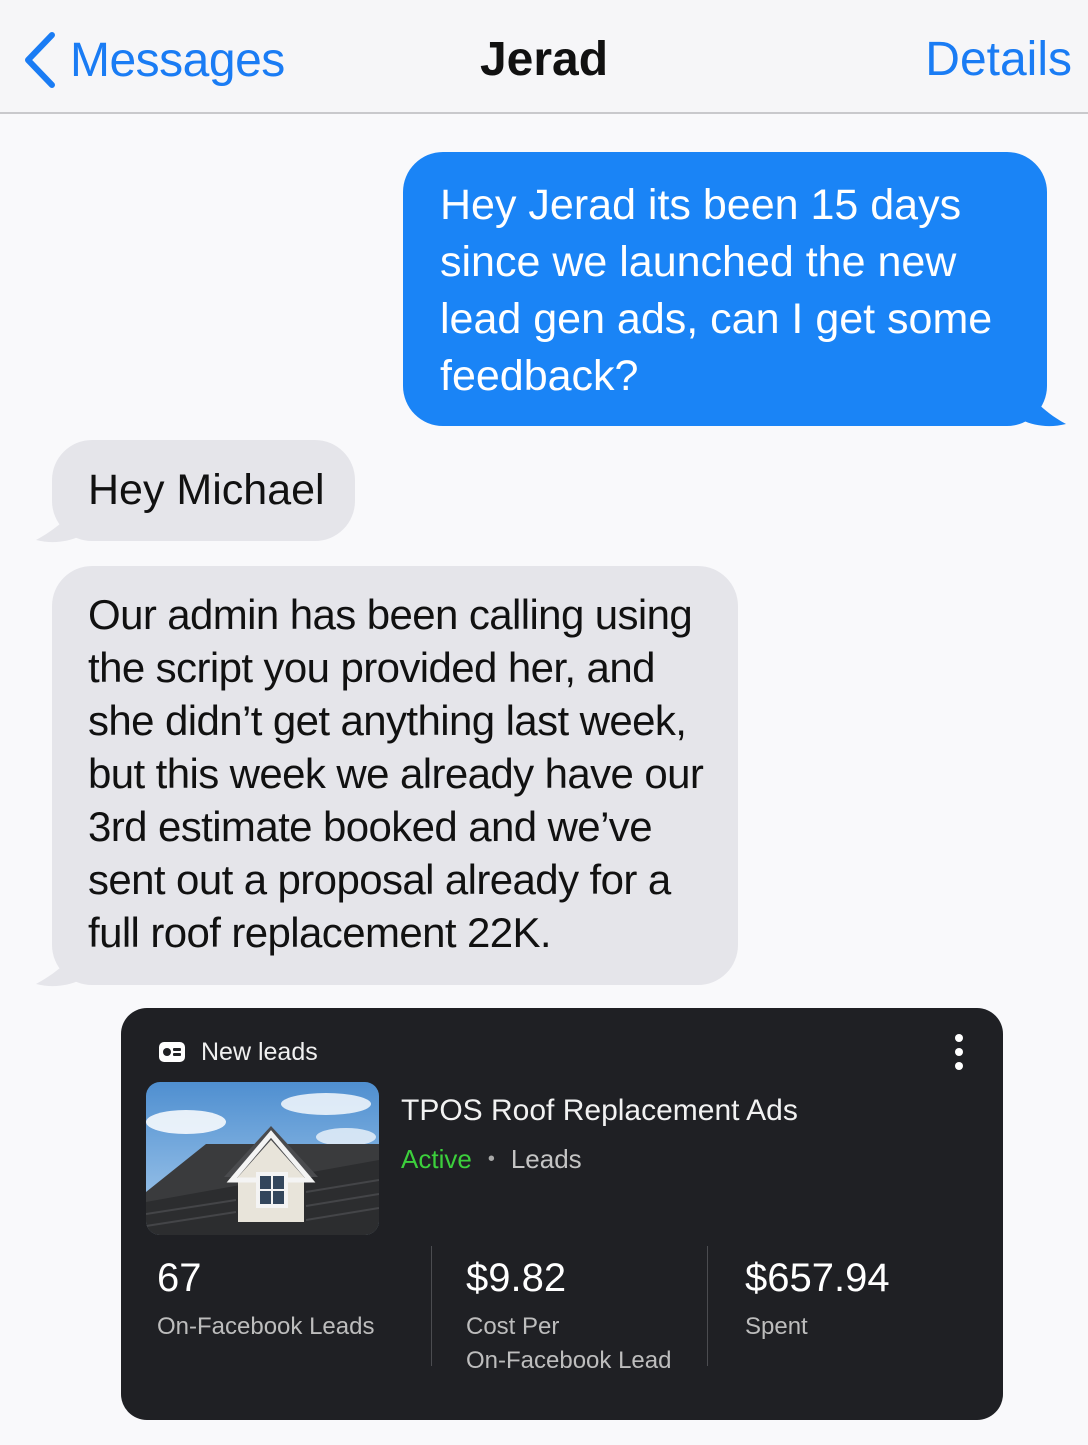 This screenshot has height=1445, width=1088. Describe the element at coordinates (262, 1158) in the screenshot. I see `ad-thumbnail-image` at that location.